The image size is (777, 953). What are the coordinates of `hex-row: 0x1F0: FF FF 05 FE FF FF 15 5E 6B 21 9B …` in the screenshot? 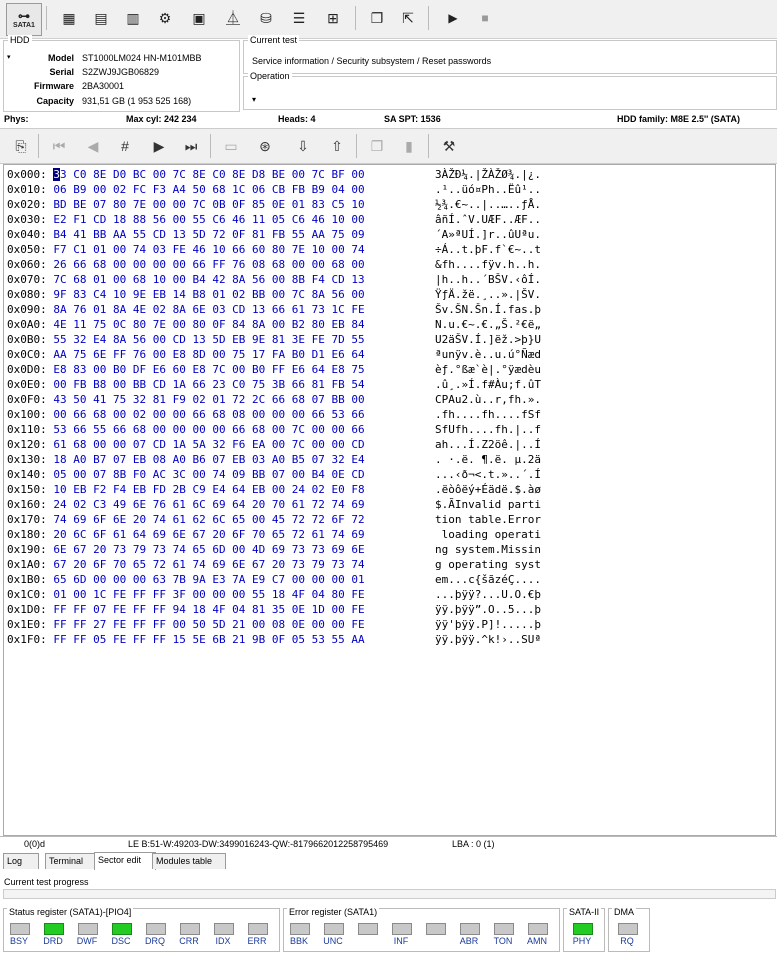 It's located at (274, 639).